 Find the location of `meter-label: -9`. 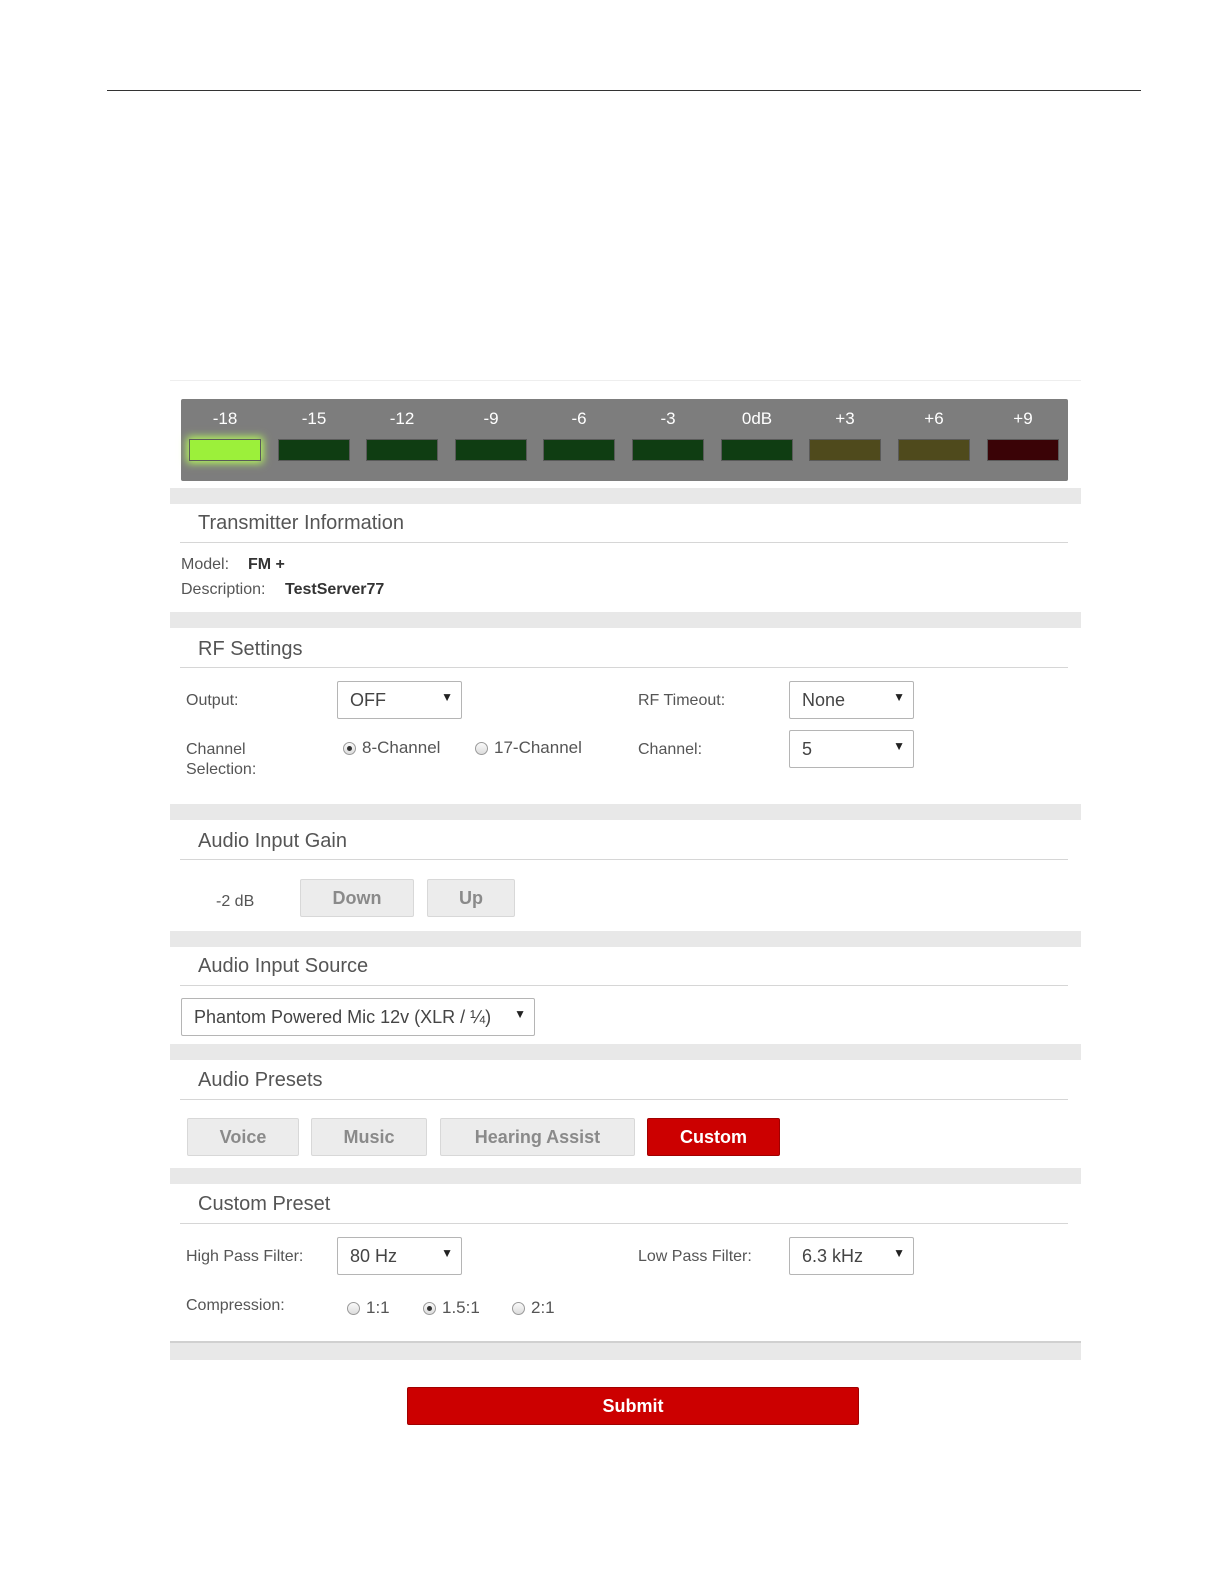

meter-label: -9 is located at coordinates (491, 418).